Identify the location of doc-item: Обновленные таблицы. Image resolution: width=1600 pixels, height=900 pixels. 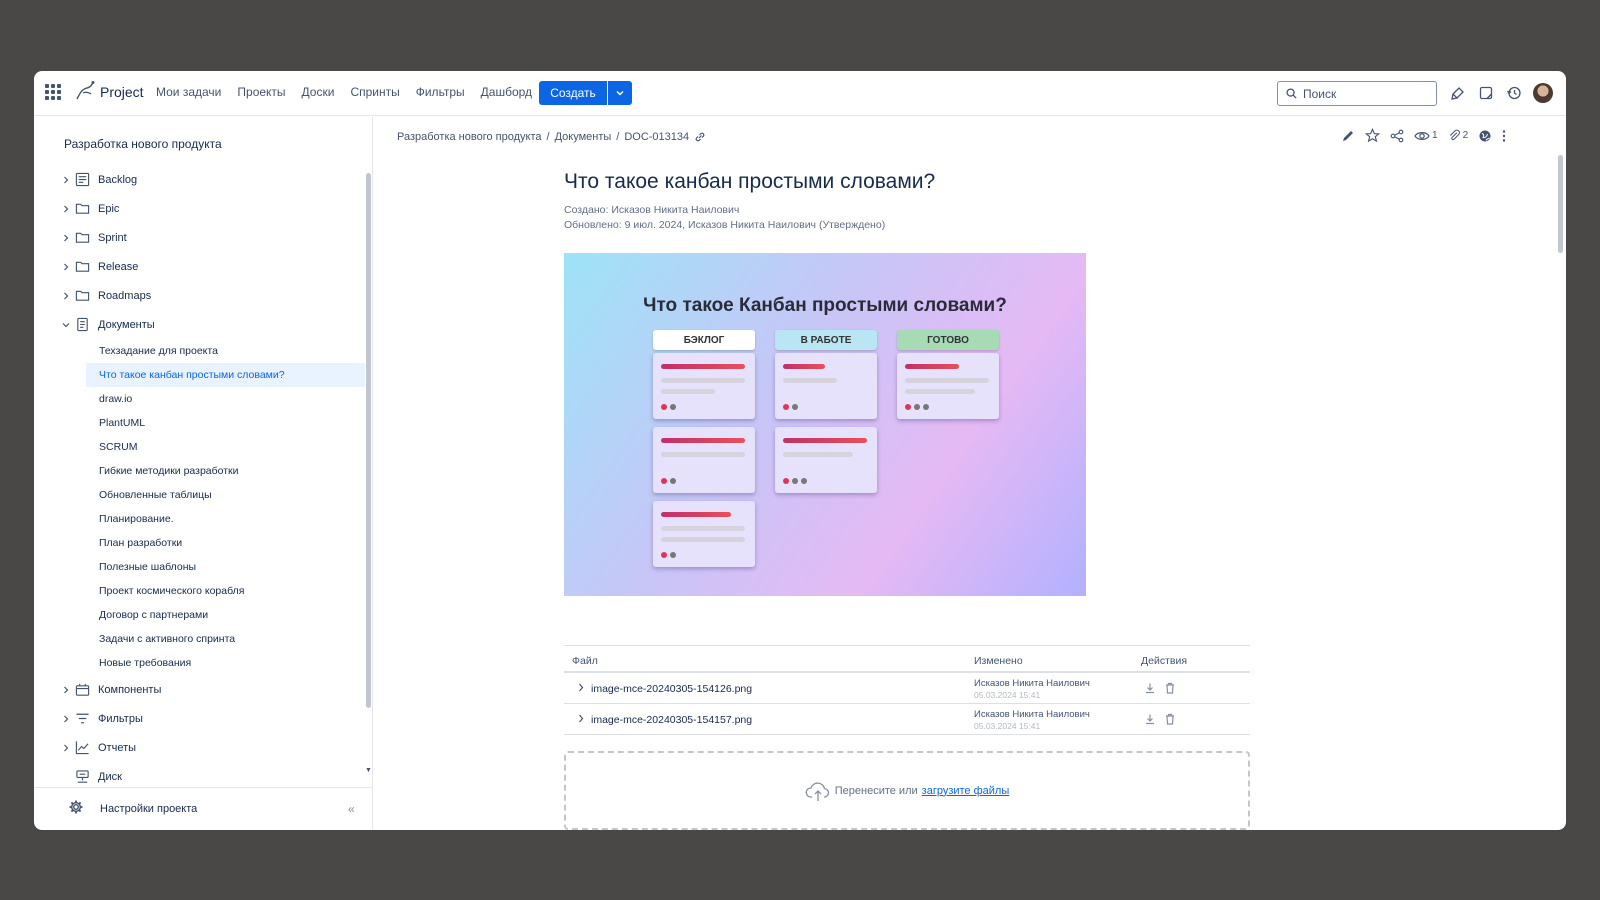
(199, 495).